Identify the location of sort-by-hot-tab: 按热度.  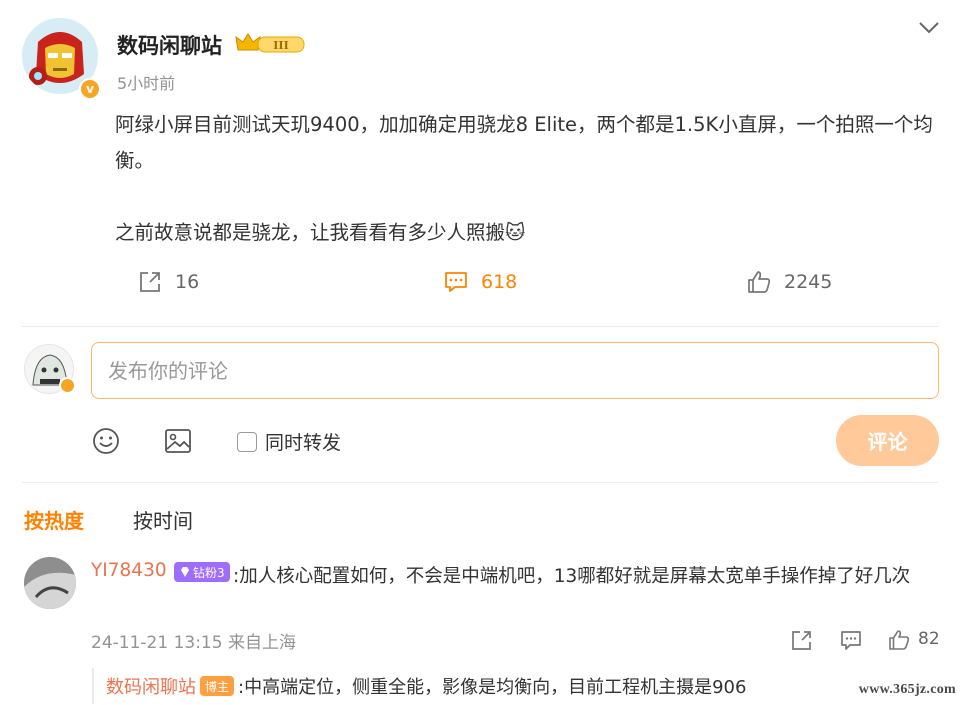
(54, 519).